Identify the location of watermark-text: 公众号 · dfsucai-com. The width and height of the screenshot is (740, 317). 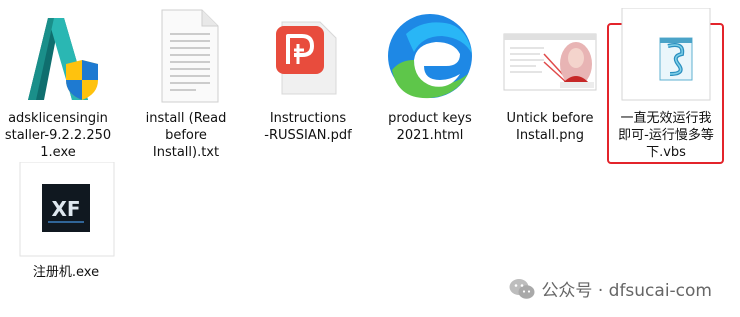
(626, 291).